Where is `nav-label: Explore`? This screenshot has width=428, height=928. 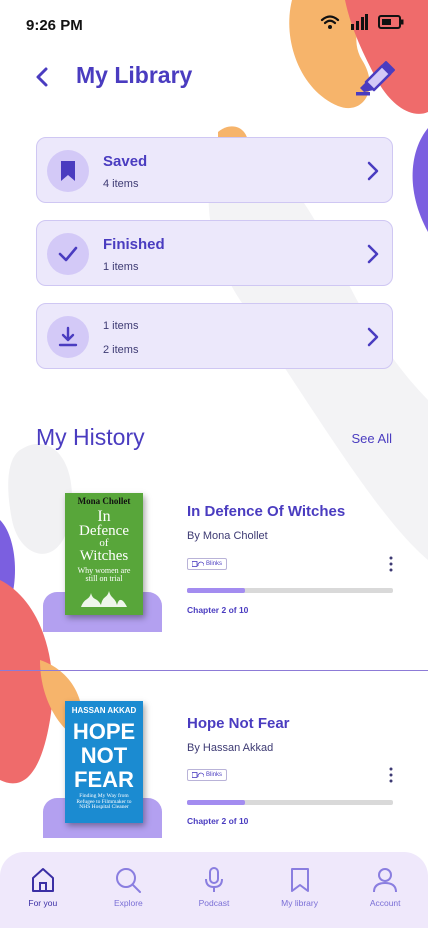 nav-label: Explore is located at coordinates (128, 903).